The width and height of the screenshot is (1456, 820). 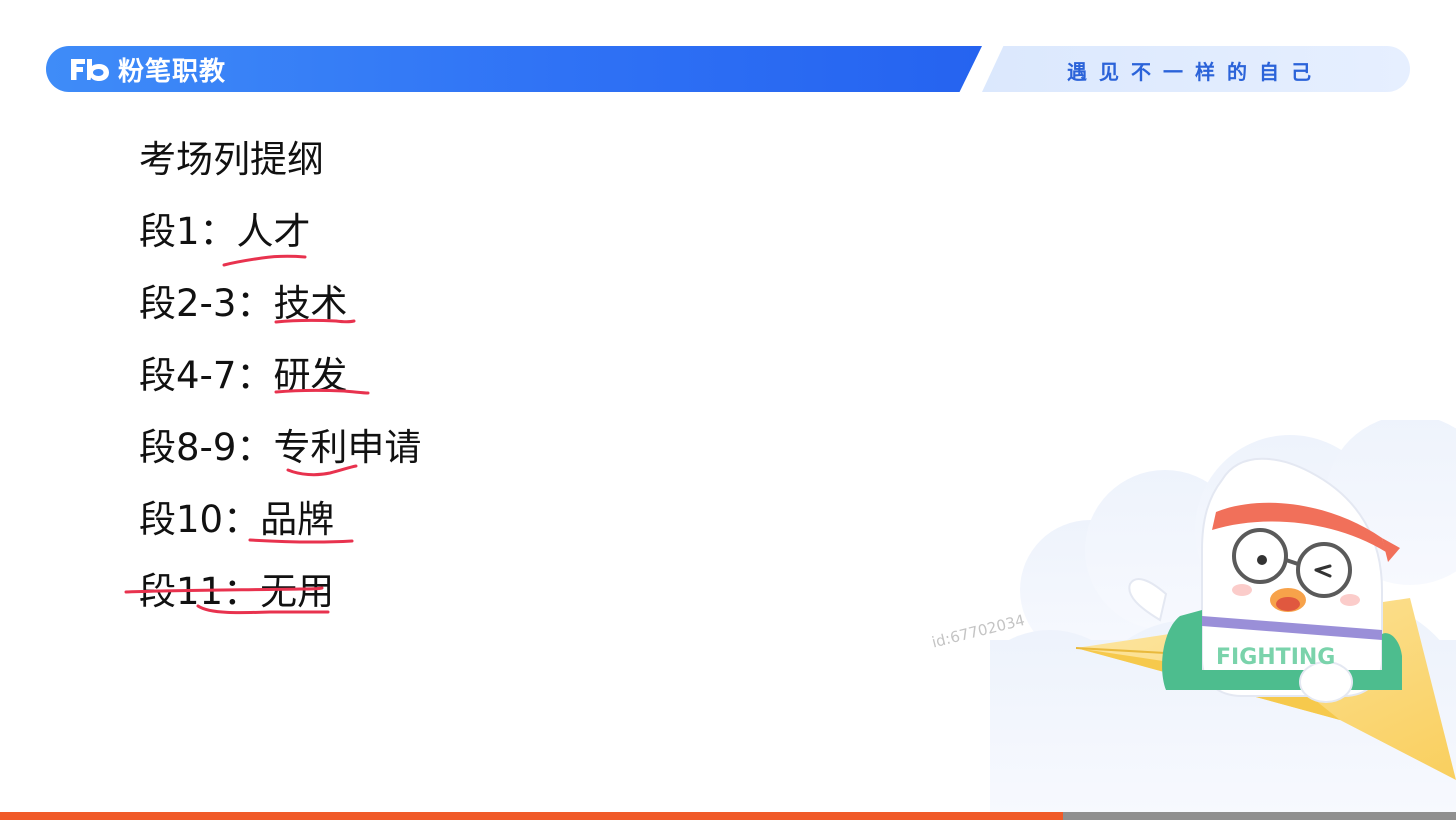 I want to click on paragraph-topic: 品牌, so click(x=297, y=519).